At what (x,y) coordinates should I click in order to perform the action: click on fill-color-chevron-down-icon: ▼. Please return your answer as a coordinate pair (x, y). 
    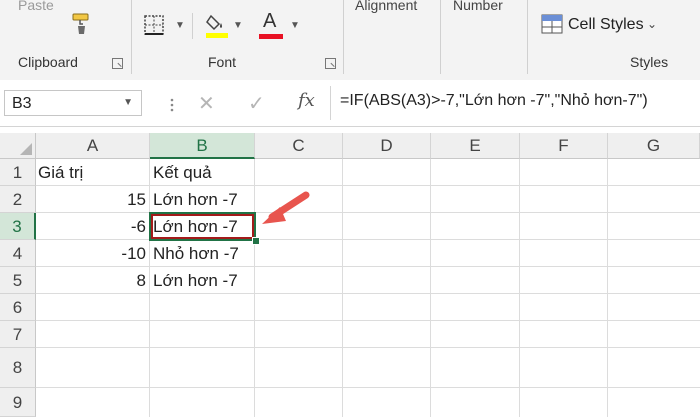
    Looking at the image, I should click on (238, 25).